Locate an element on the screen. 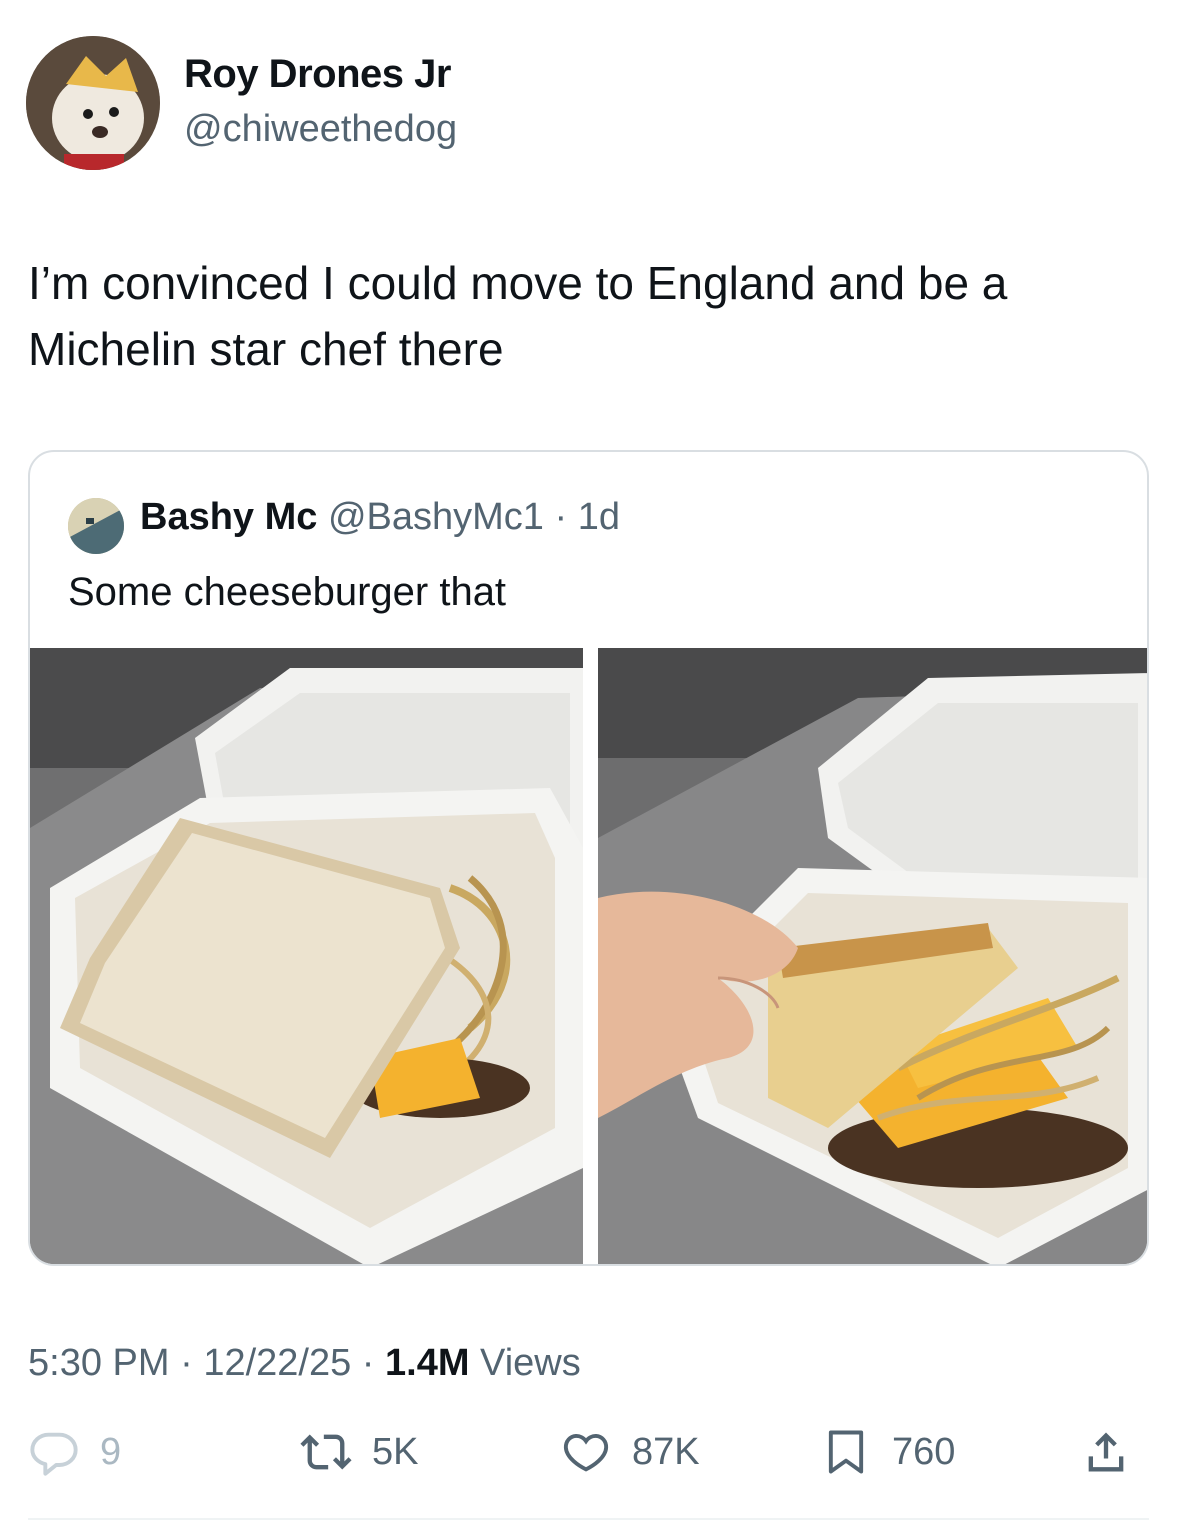  avatar-image is located at coordinates (93, 103).